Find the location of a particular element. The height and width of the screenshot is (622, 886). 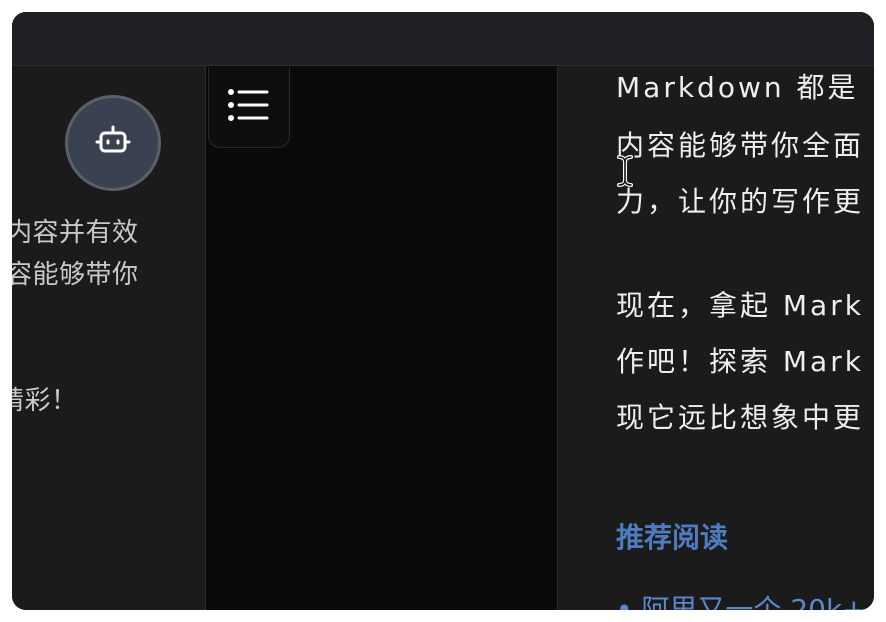

article-line: Markdown 都是 is located at coordinates (737, 87).